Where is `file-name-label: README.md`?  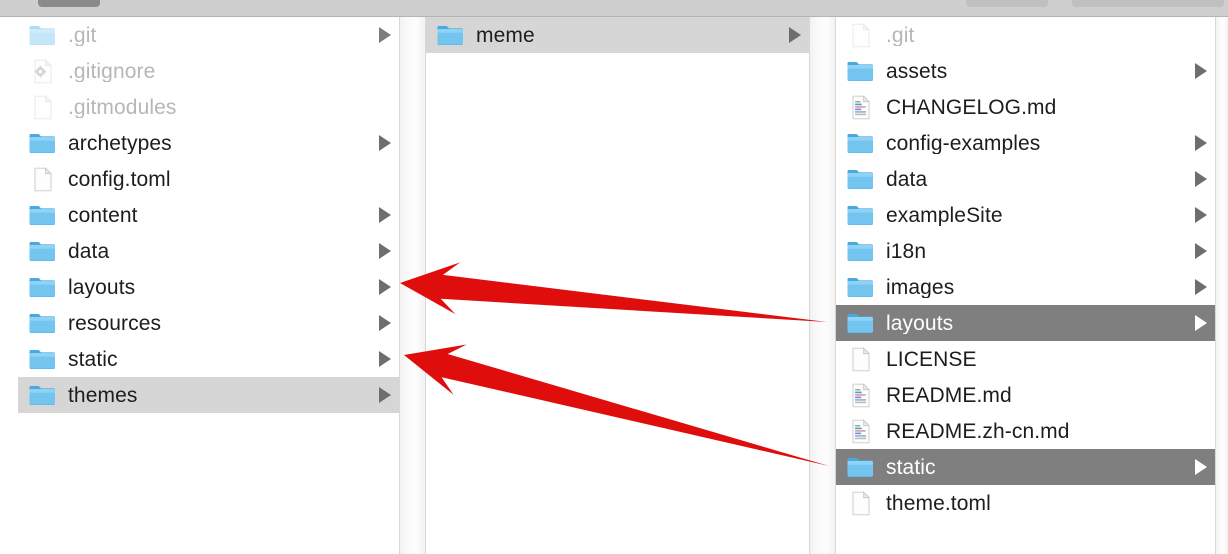
file-name-label: README.md is located at coordinates (949, 395).